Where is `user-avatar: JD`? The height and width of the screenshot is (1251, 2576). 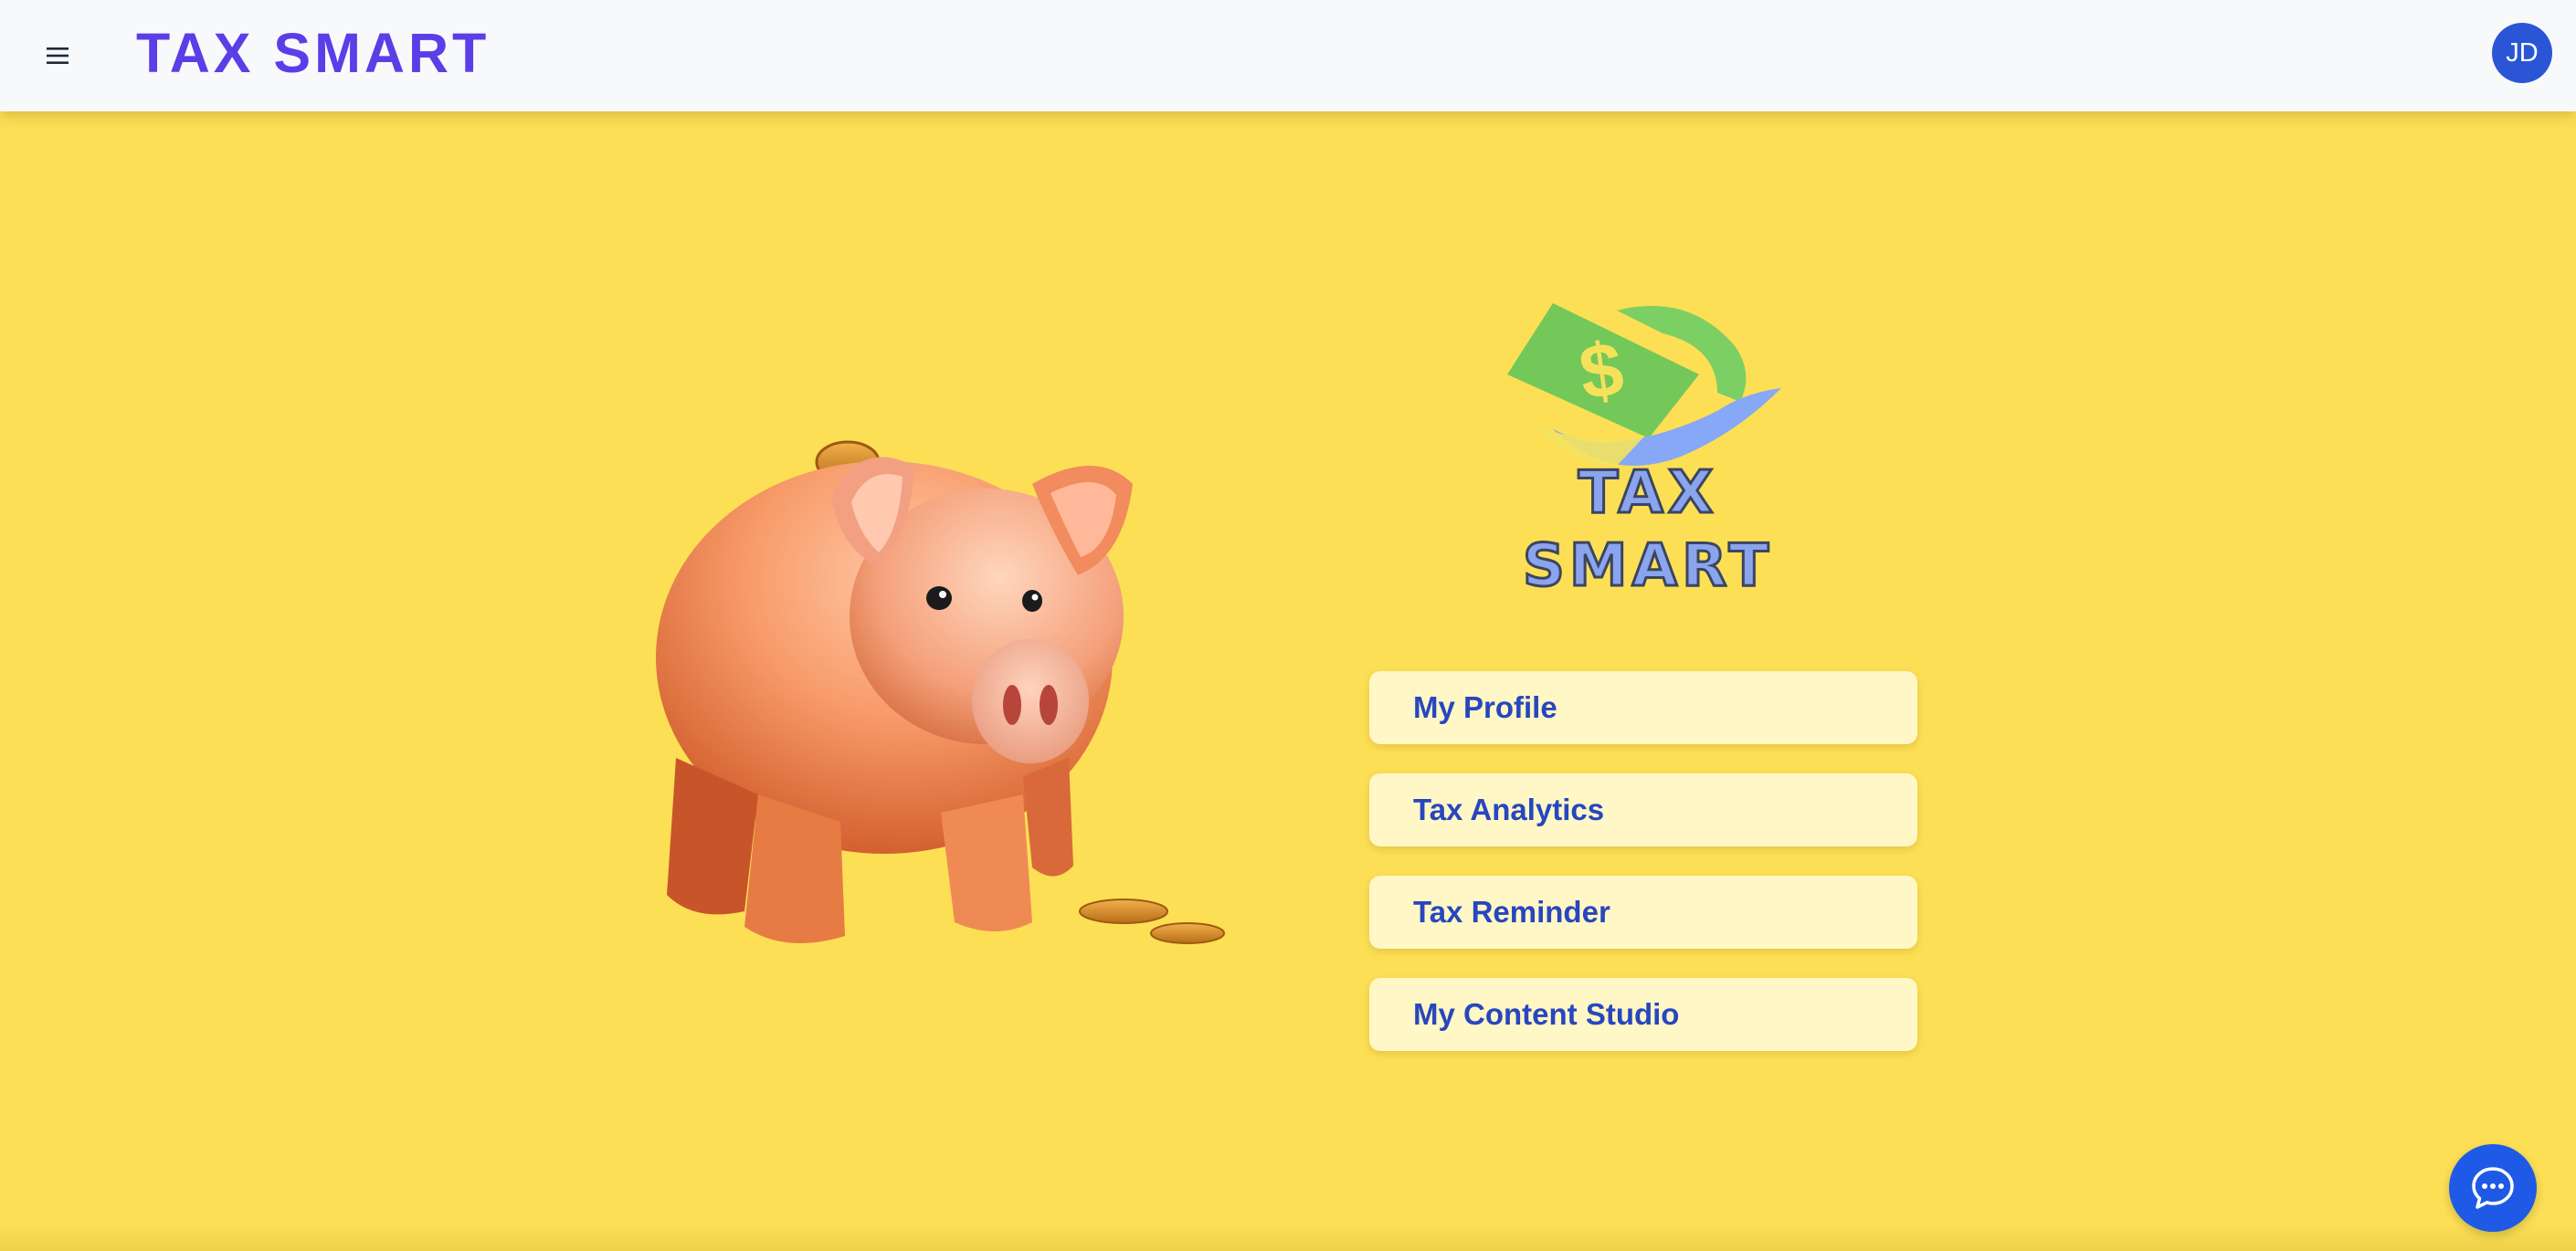 user-avatar: JD is located at coordinates (2522, 53).